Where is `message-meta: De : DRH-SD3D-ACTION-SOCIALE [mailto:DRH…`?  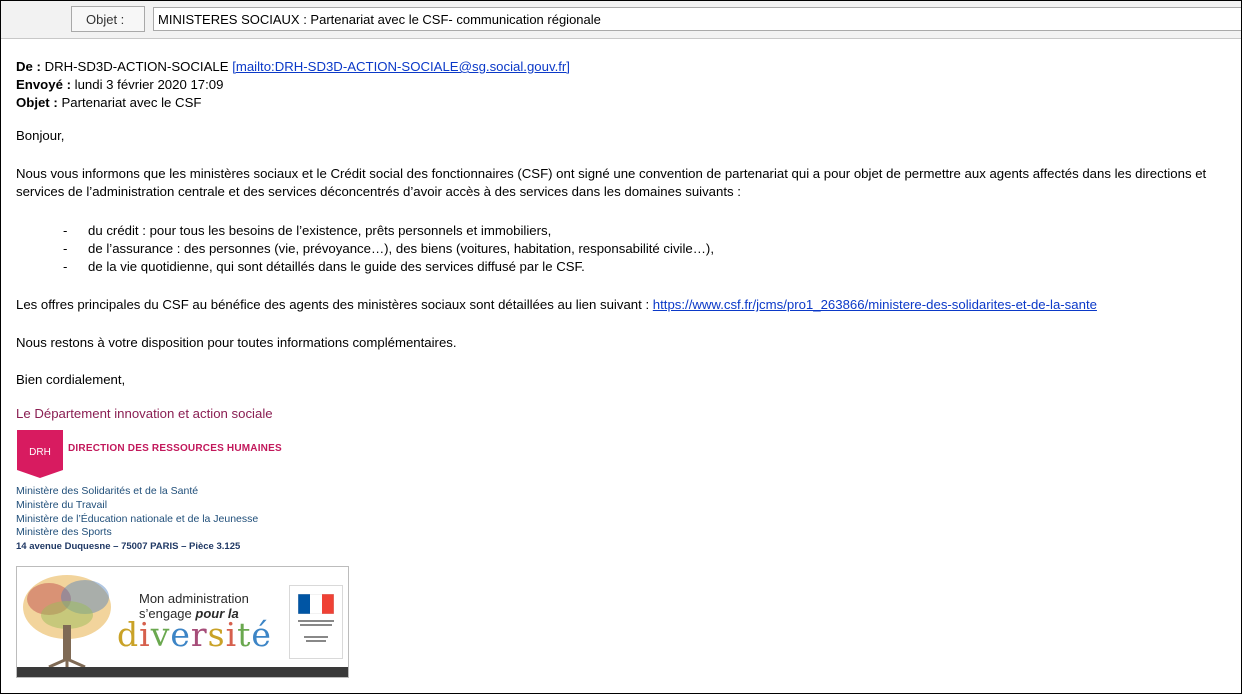
message-meta: De : DRH-SD3D-ACTION-SOCIALE [mailto:DRH… is located at coordinates (623, 85).